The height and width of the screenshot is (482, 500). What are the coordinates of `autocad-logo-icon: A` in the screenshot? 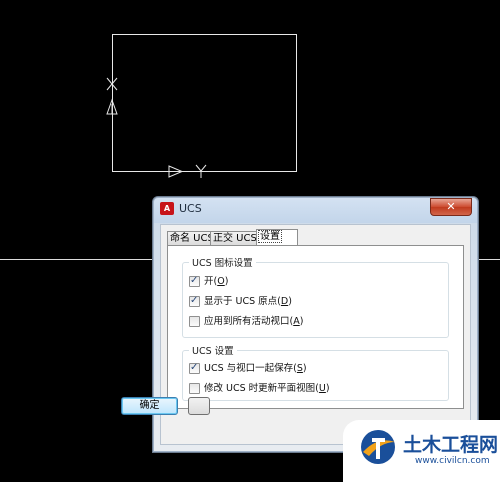 It's located at (167, 208).